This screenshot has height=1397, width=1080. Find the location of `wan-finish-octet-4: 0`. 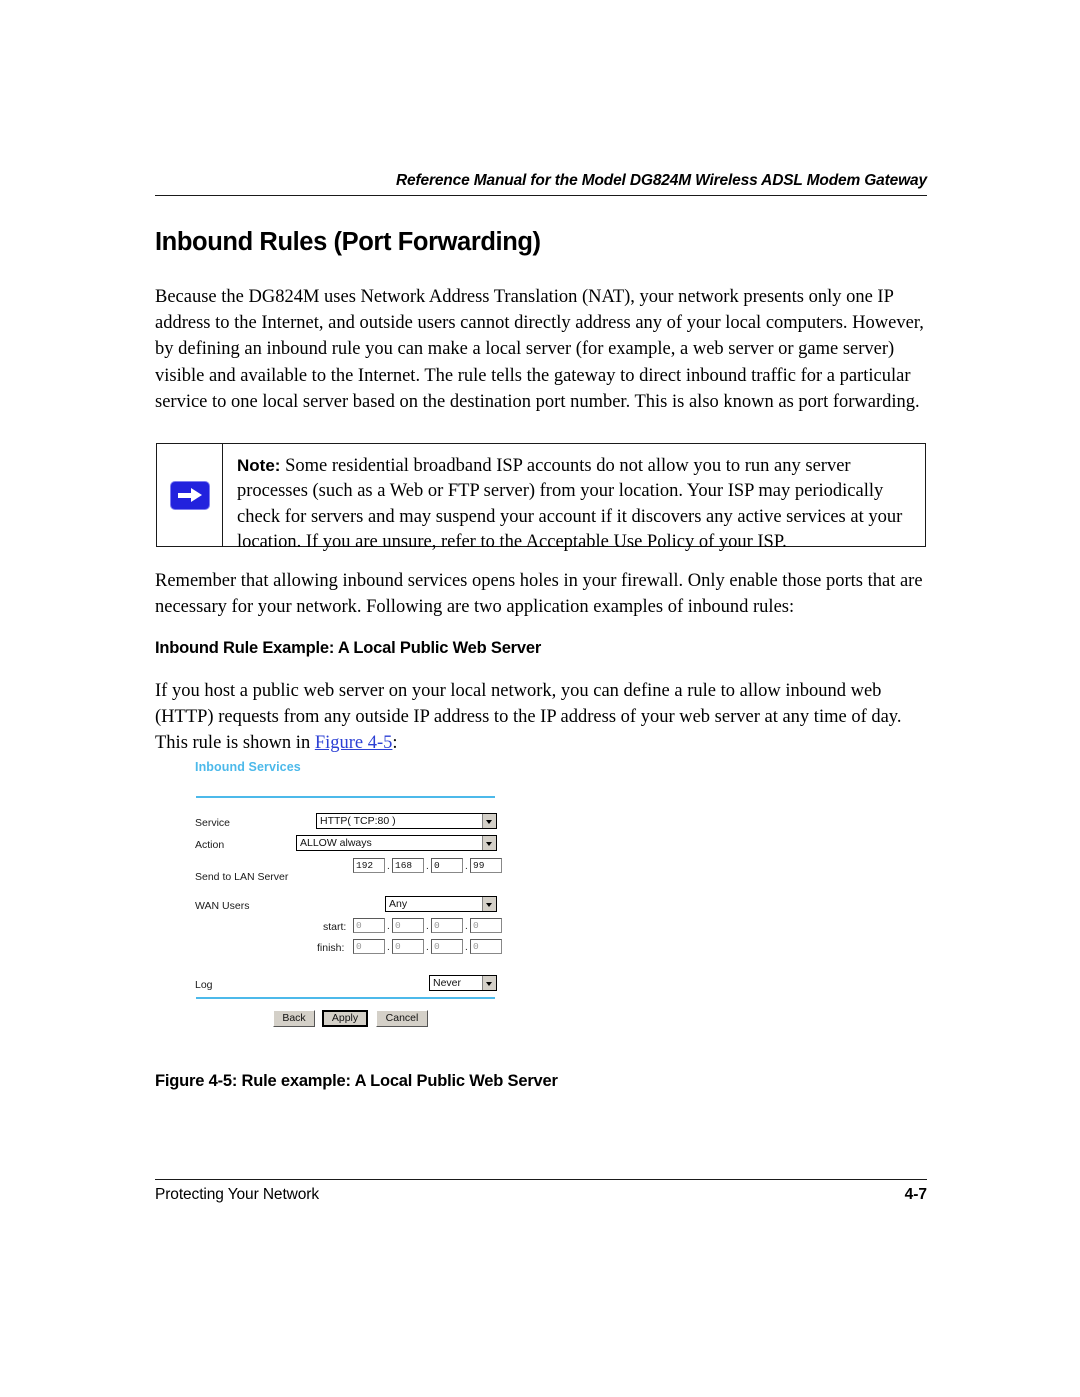

wan-finish-octet-4: 0 is located at coordinates (486, 946).